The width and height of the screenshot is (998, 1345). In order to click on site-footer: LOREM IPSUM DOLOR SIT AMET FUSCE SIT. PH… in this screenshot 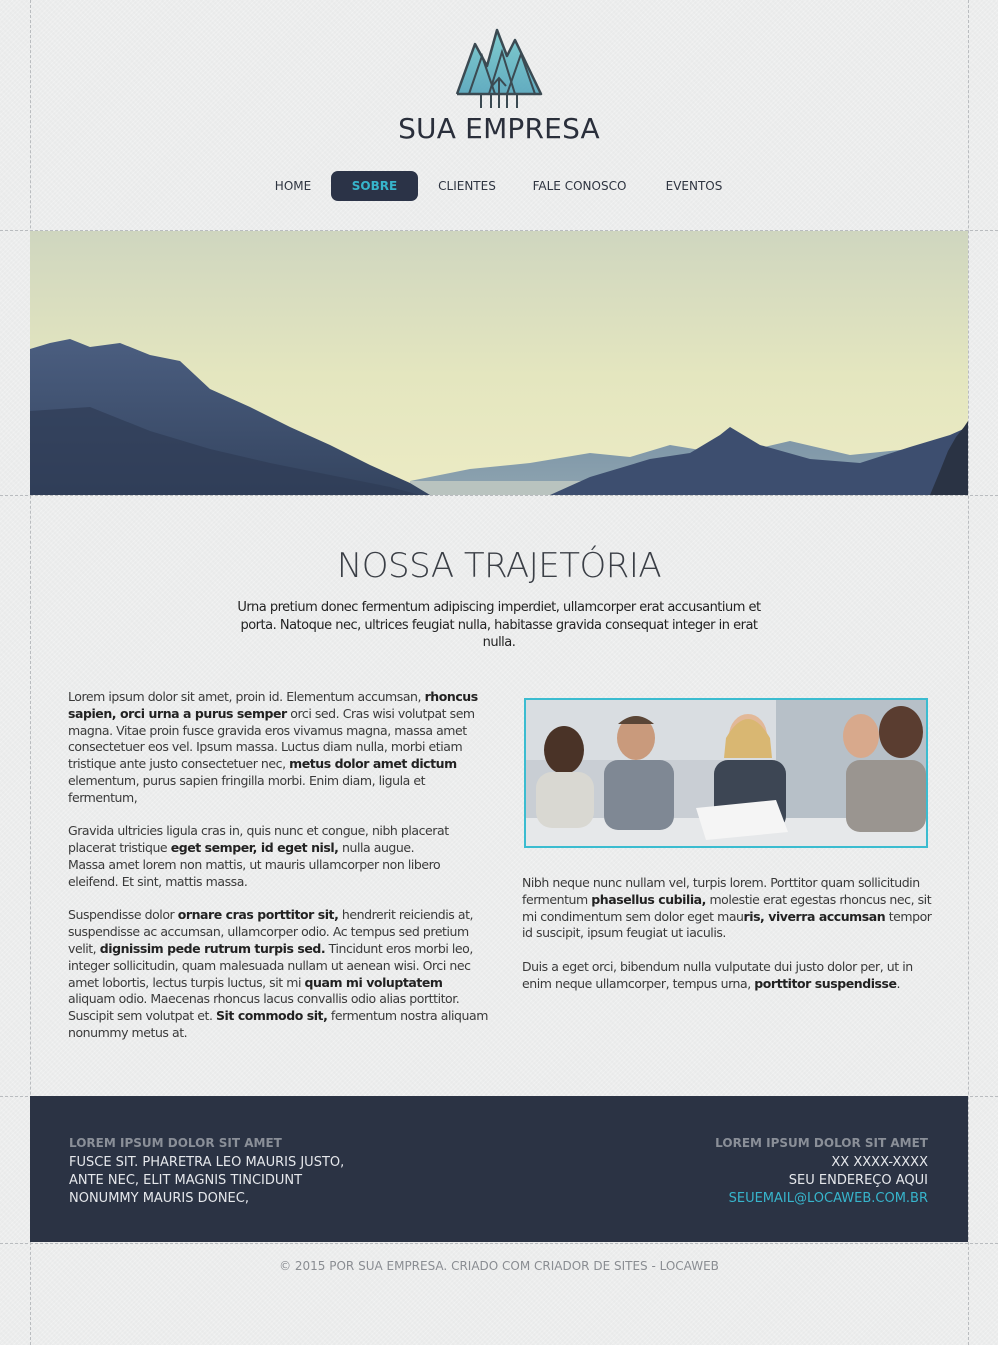, I will do `click(499, 1169)`.